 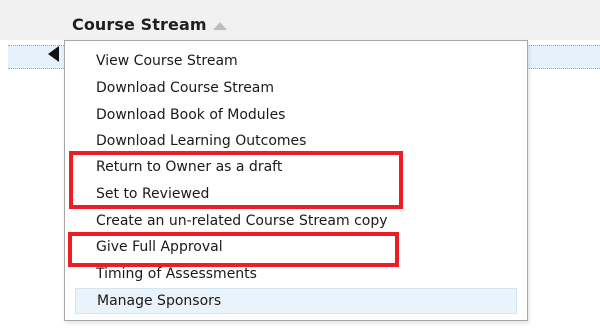 I want to click on menu-item-download-book-of-modules: Download Book of Modules, so click(x=296, y=115).